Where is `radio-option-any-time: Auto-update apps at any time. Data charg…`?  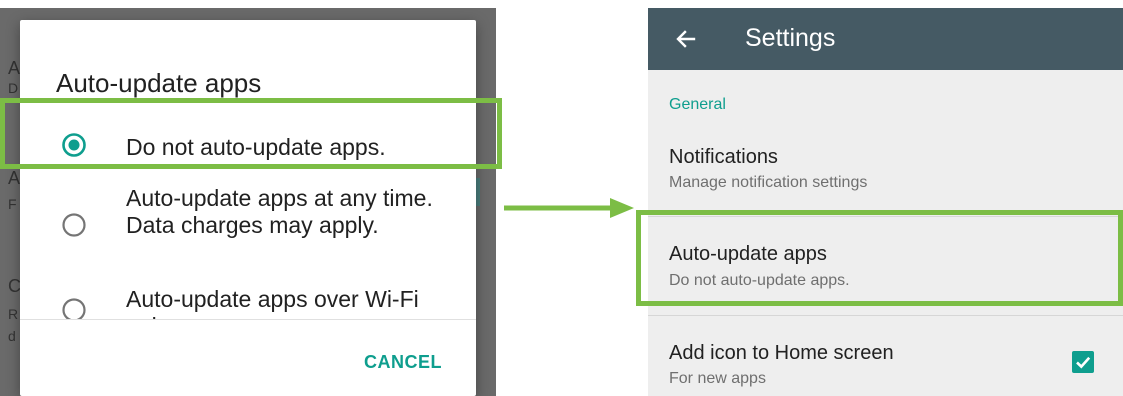 radio-option-any-time: Auto-update apps at any time. Data charg… is located at coordinates (248, 230).